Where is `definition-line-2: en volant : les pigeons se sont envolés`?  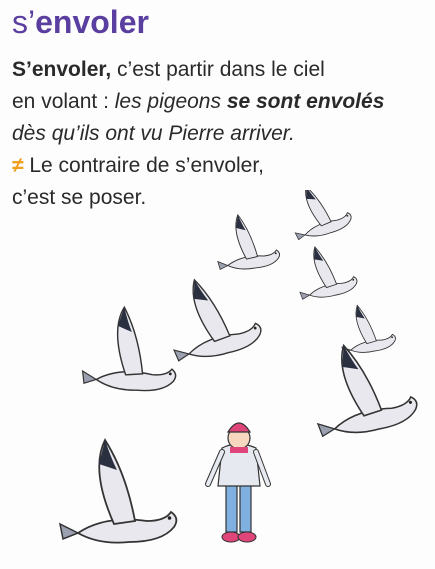
definition-line-2: en volant : les pigeons se sont envolés is located at coordinates (222, 102).